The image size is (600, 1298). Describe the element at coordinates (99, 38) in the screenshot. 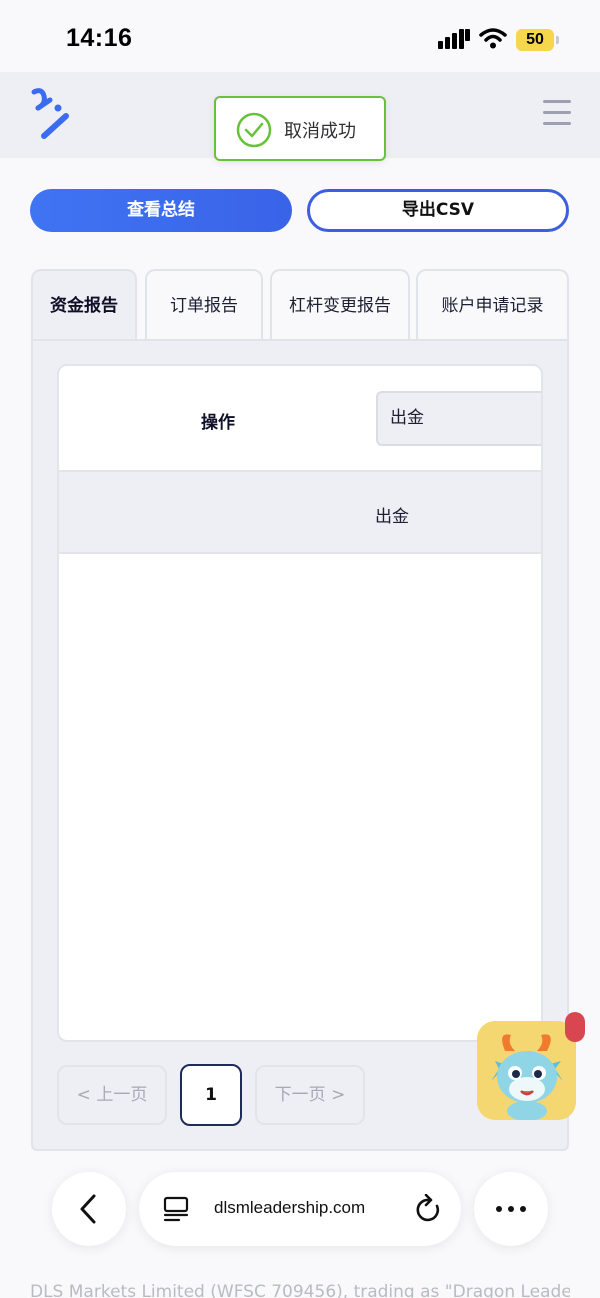

I see `status-time: 14:16` at that location.